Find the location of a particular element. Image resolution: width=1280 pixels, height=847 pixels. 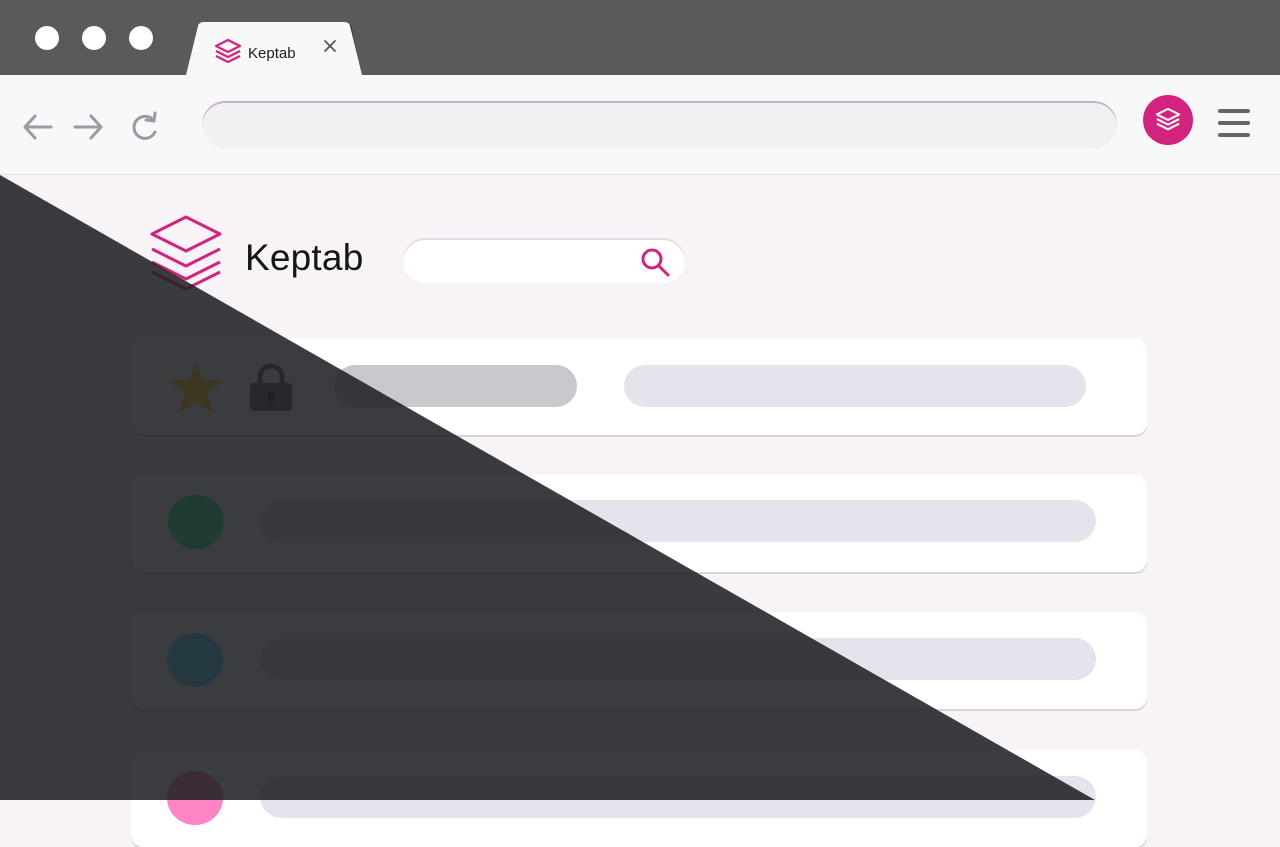

arrow-left-icon is located at coordinates (38, 127).